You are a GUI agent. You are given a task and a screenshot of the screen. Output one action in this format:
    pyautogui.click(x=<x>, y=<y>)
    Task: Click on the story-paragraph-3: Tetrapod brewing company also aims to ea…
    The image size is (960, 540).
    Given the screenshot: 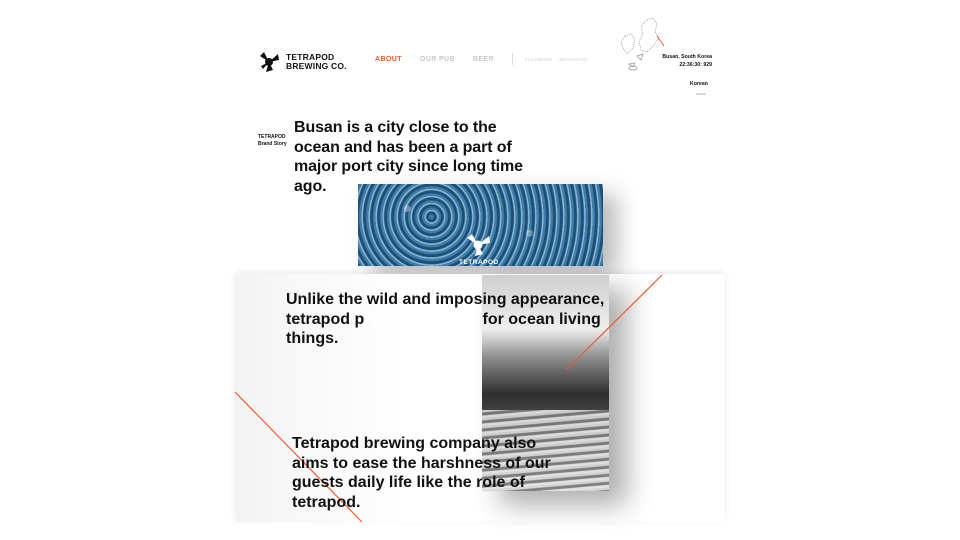 What is the action you would take?
    pyautogui.click(x=421, y=473)
    